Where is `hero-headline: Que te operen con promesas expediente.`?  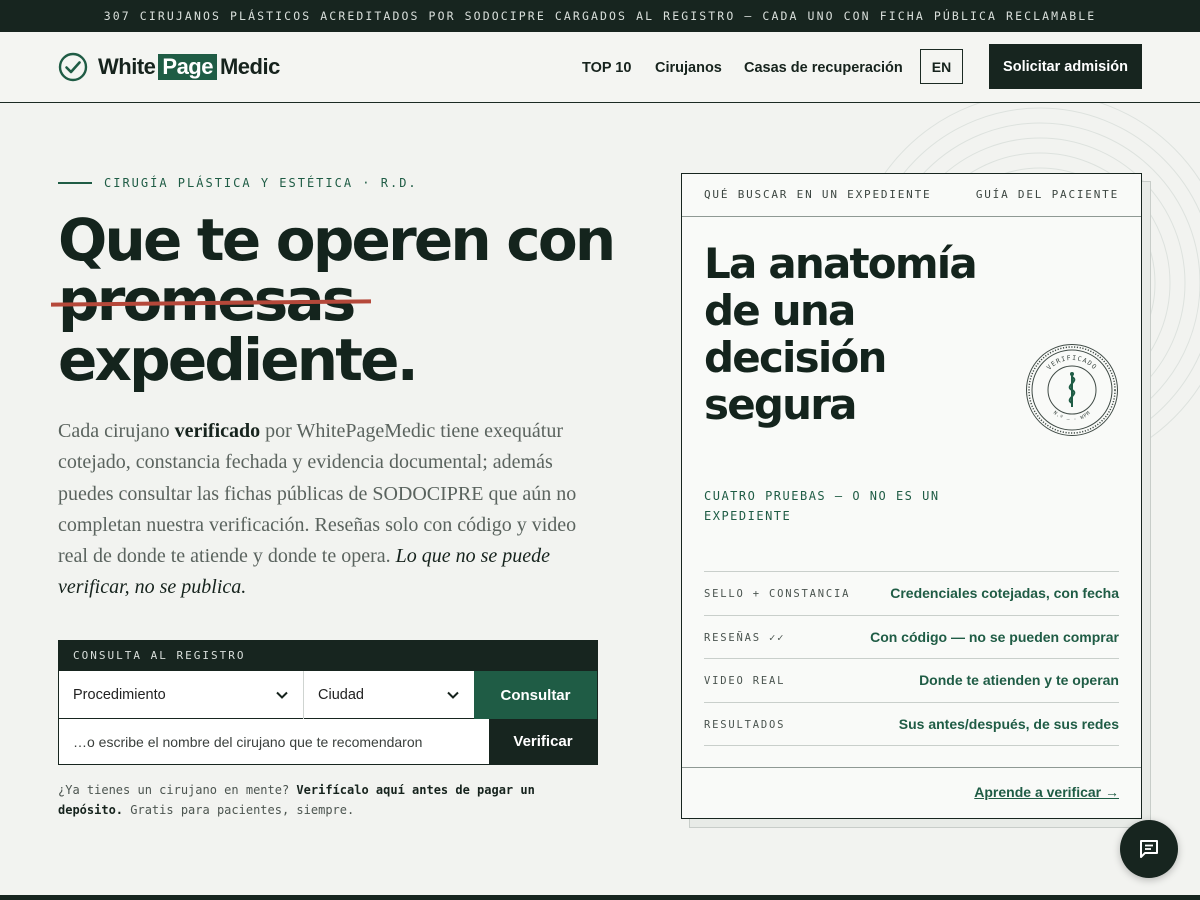
hero-headline: Que te operen con promesas expediente. is located at coordinates (333, 300).